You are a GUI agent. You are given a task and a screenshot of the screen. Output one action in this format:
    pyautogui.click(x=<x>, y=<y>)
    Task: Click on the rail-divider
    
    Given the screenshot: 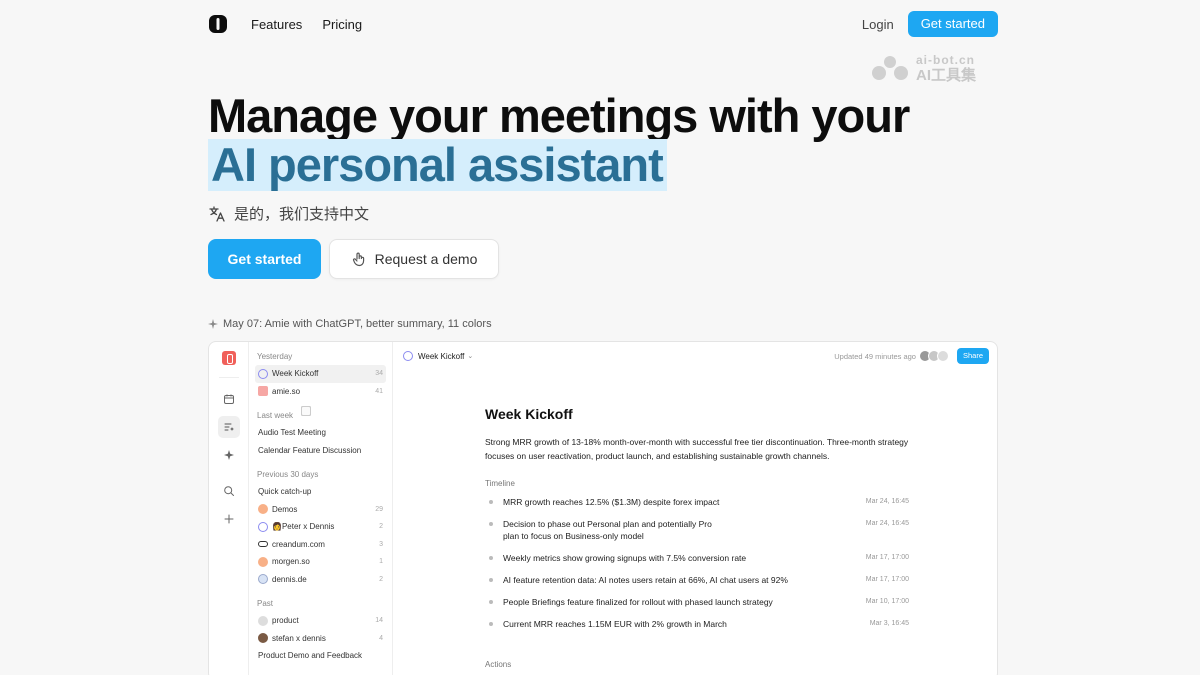 What is the action you would take?
    pyautogui.click(x=228, y=377)
    